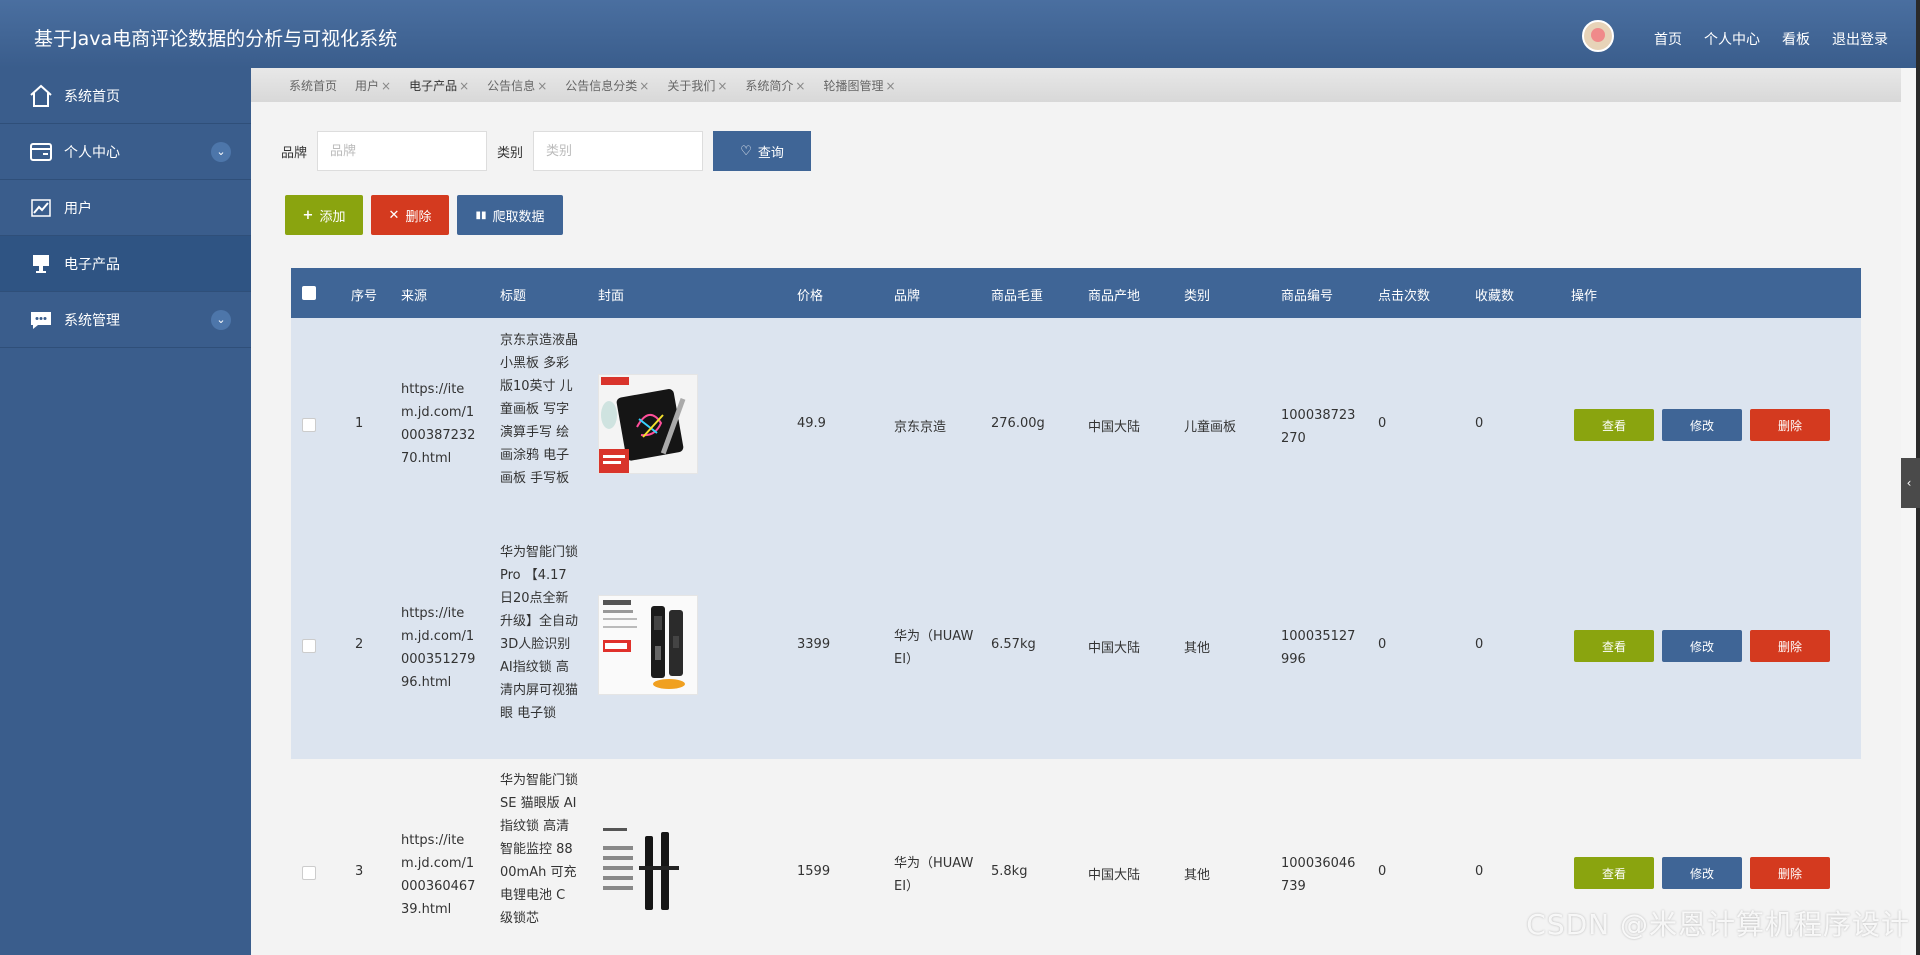 This screenshot has width=1920, height=955. I want to click on header-nav: 首页 个人中心 看板 退出登录, so click(1735, 36).